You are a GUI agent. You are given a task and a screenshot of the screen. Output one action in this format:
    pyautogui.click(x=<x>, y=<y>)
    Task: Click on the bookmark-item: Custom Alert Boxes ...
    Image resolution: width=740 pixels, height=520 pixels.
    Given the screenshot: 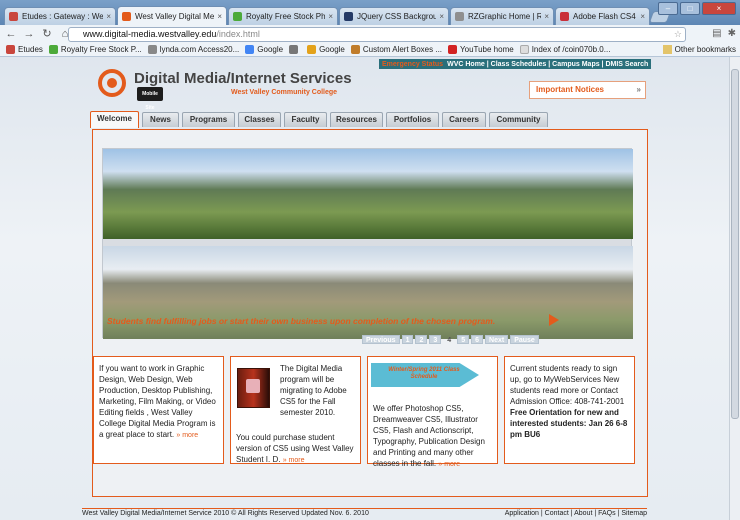 What is the action you would take?
    pyautogui.click(x=396, y=49)
    